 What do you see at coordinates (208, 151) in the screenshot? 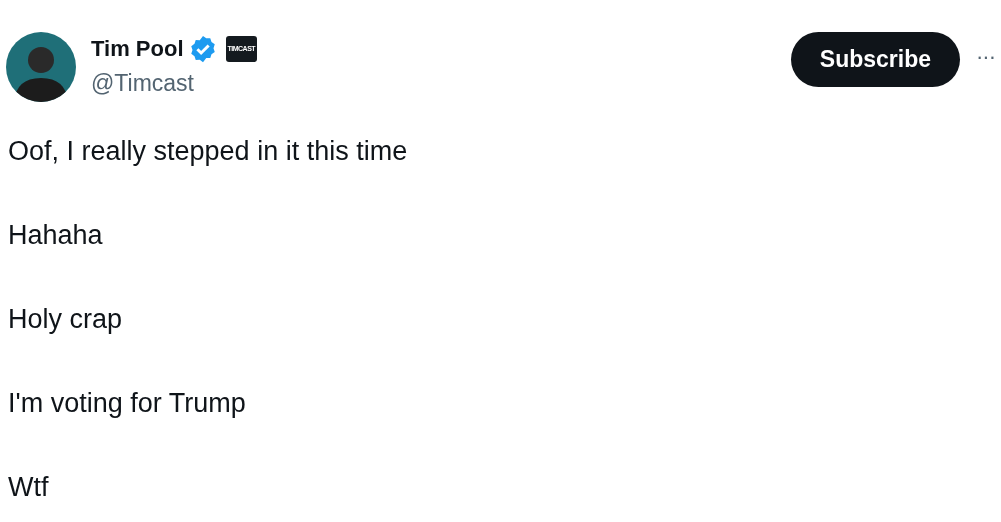
I see `tweet-text: Oof, I really stepped in it this time` at bounding box center [208, 151].